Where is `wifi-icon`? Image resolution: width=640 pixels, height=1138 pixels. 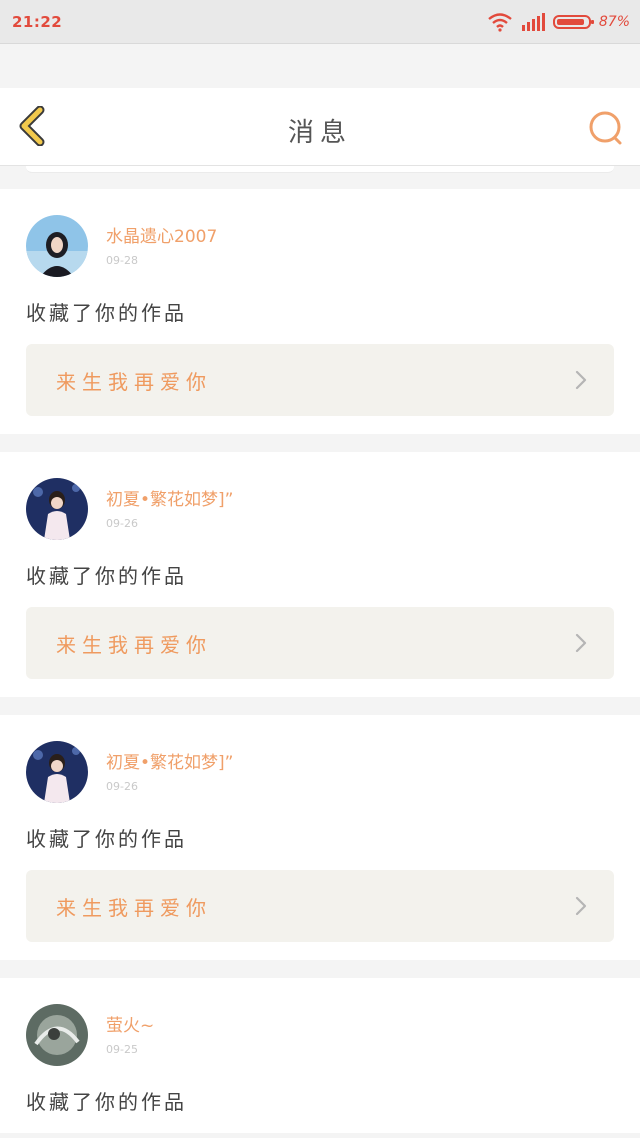
wifi-icon is located at coordinates (500, 22).